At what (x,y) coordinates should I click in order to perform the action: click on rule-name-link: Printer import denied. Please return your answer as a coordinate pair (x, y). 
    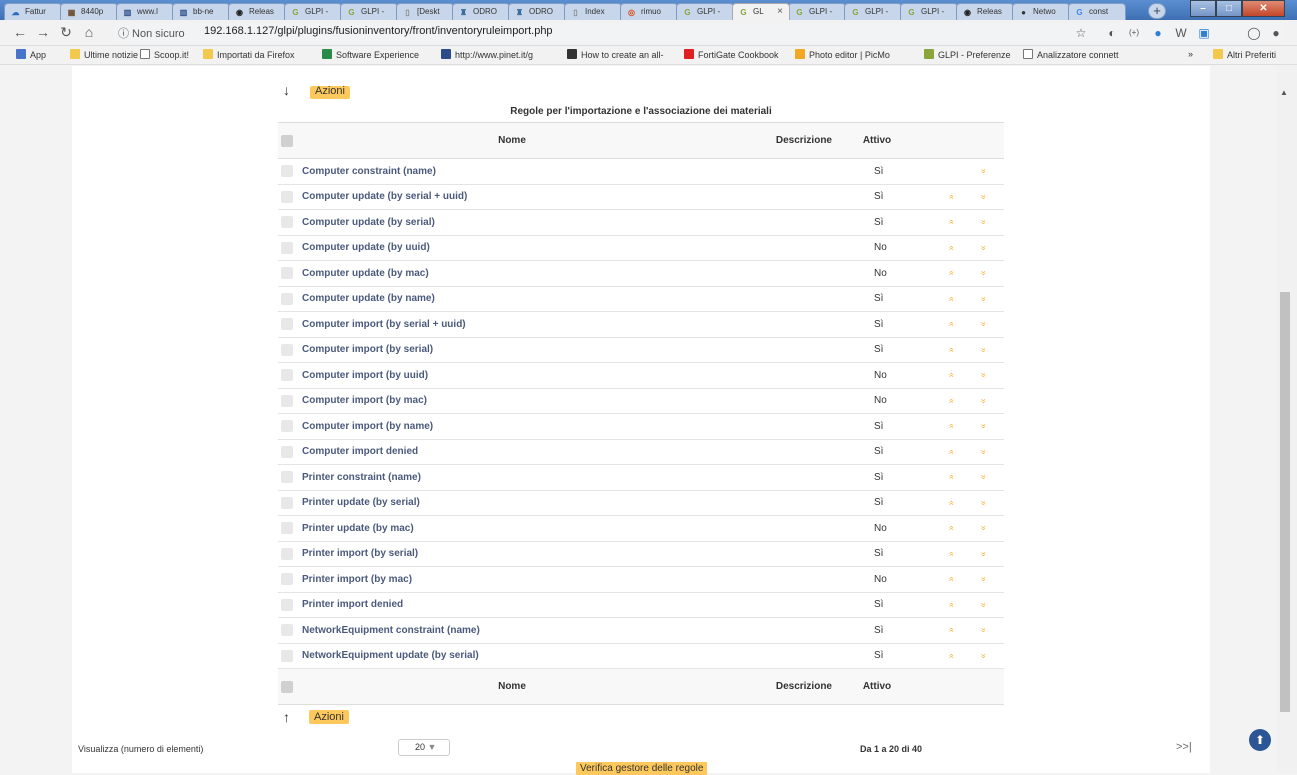
    Looking at the image, I should click on (518, 604).